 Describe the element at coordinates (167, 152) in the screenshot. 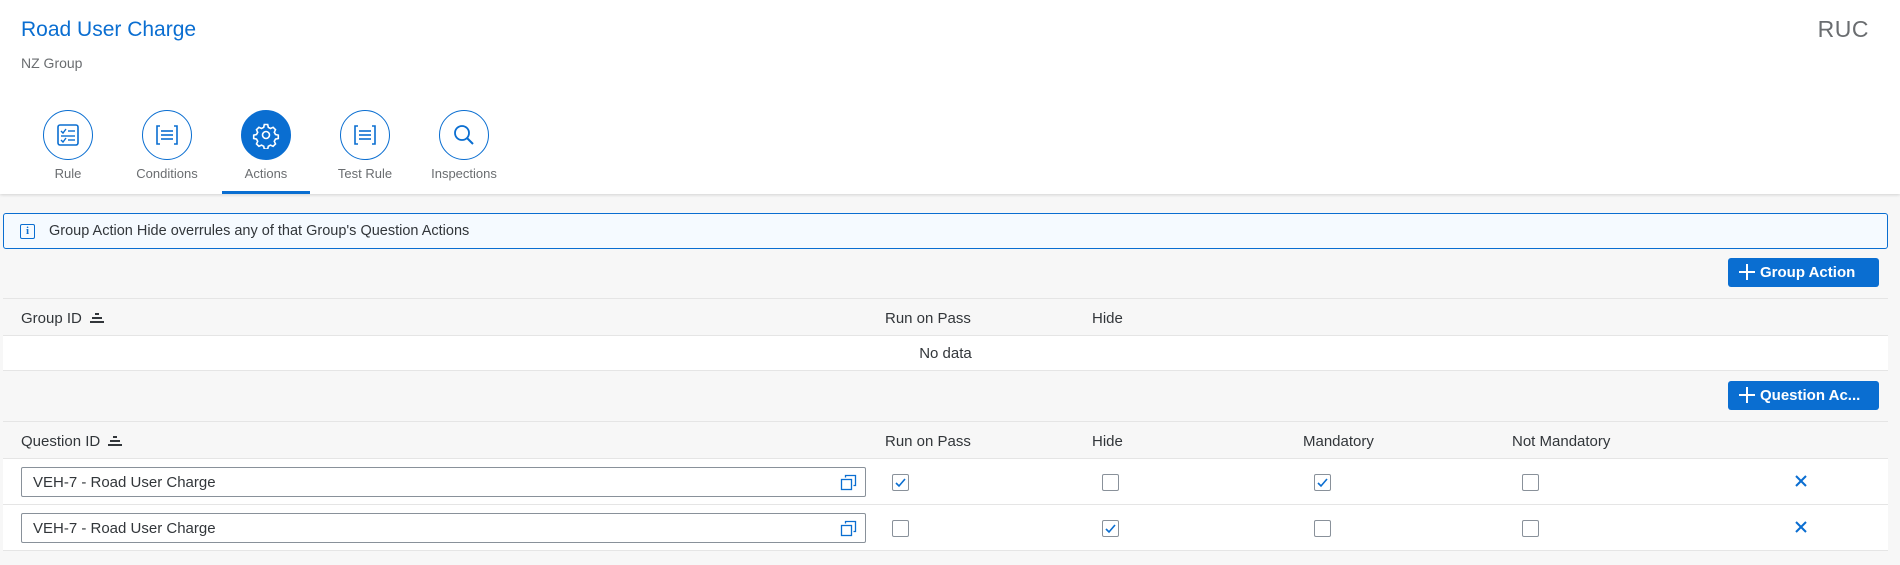

I see `tab-conditions: Conditions` at that location.